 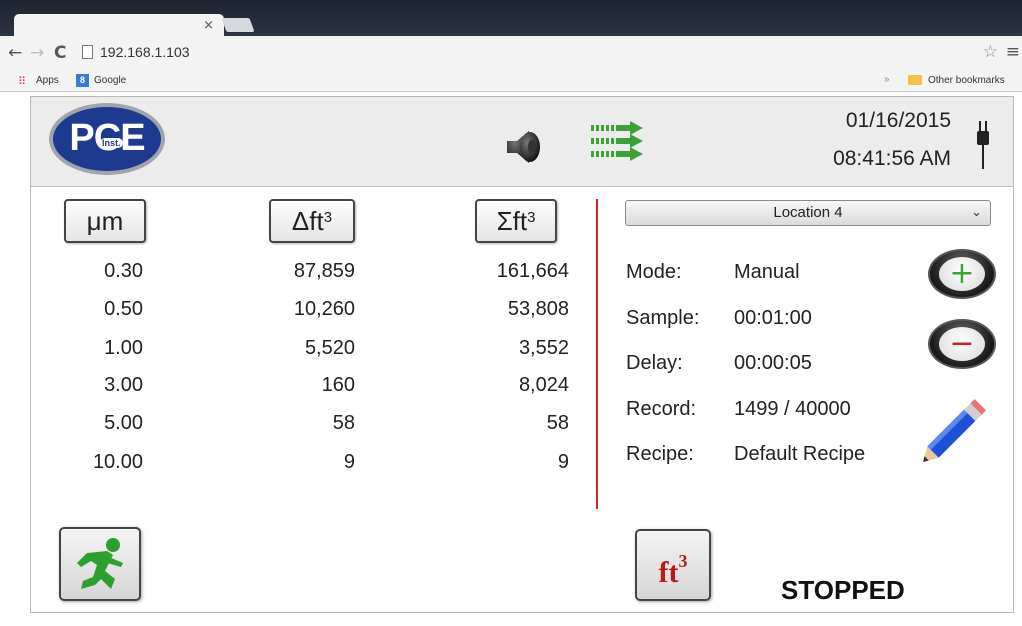 I want to click on recipe-value: Default Recipe, so click(x=800, y=454).